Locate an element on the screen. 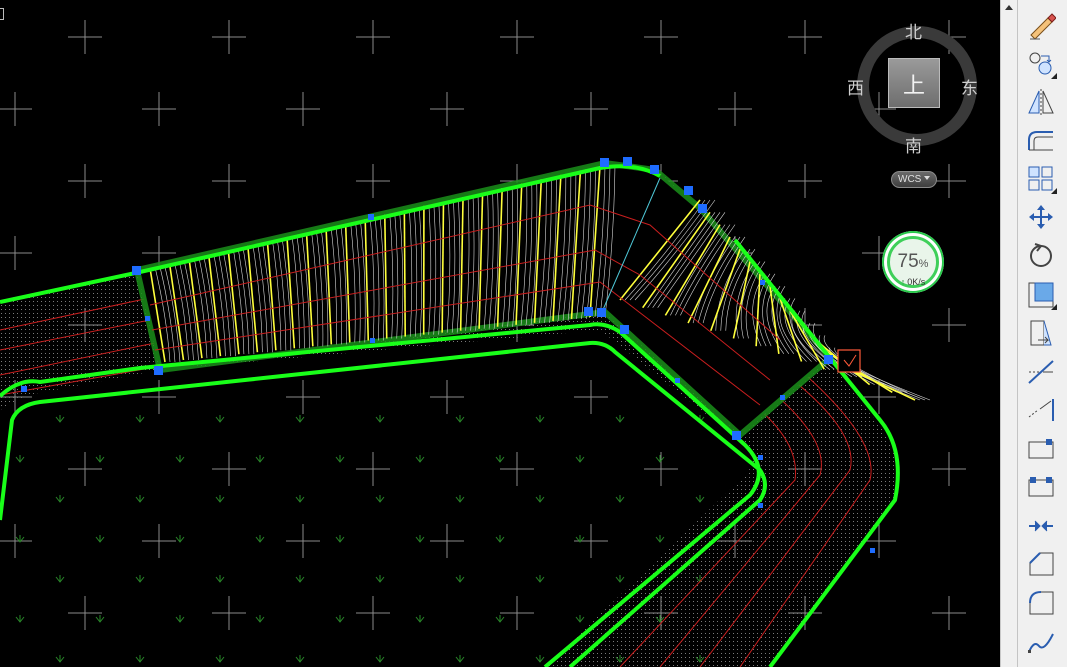 The image size is (1067, 667). join-tool-button is located at coordinates (1041, 526).